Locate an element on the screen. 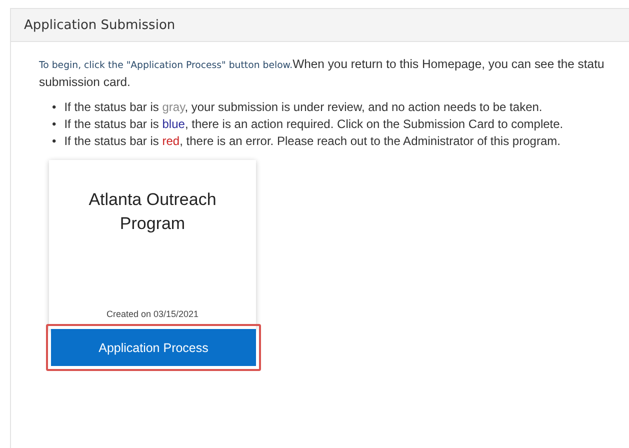 Image resolution: width=629 pixels, height=448 pixels. panel-title: Application Submission is located at coordinates (320, 25).